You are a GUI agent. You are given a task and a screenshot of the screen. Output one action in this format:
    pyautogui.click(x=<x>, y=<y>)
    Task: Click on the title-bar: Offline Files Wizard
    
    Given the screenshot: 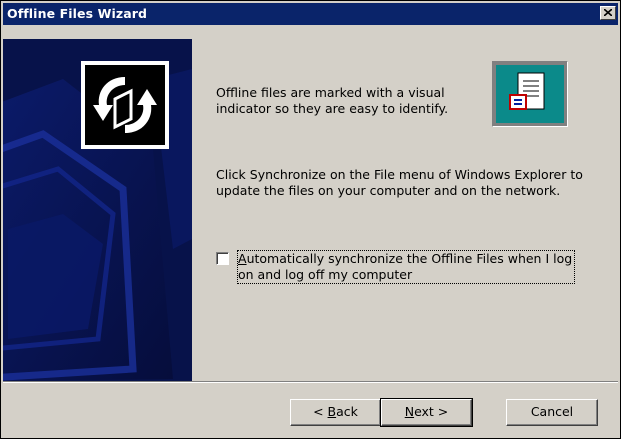 What is the action you would take?
    pyautogui.click(x=310, y=14)
    